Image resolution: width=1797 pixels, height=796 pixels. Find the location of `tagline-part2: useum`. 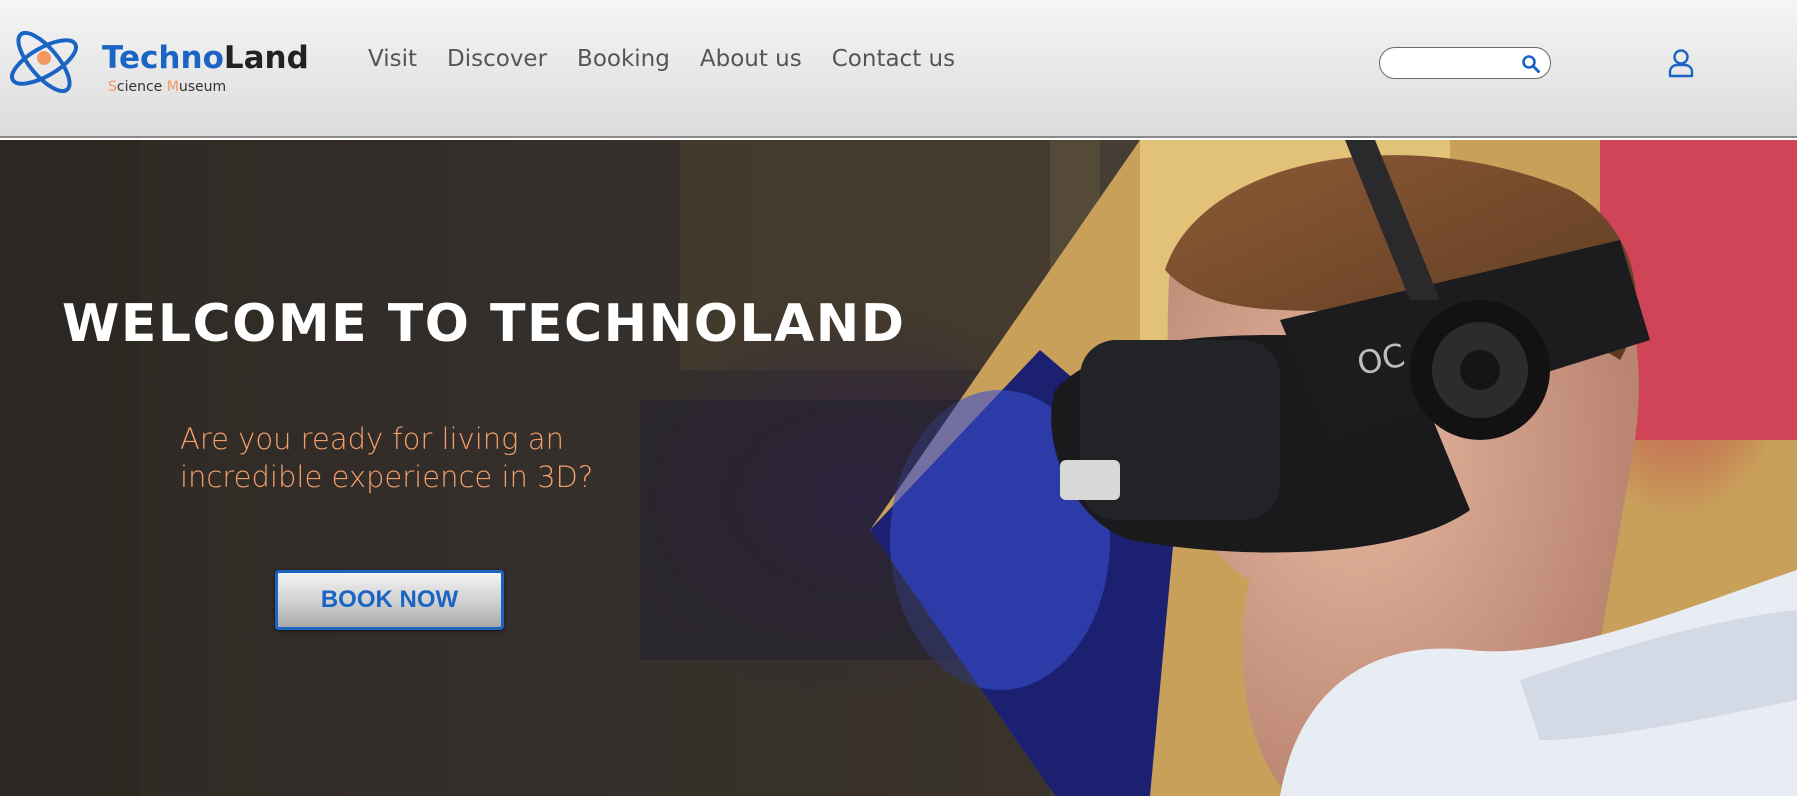

tagline-part2: useum is located at coordinates (202, 87).